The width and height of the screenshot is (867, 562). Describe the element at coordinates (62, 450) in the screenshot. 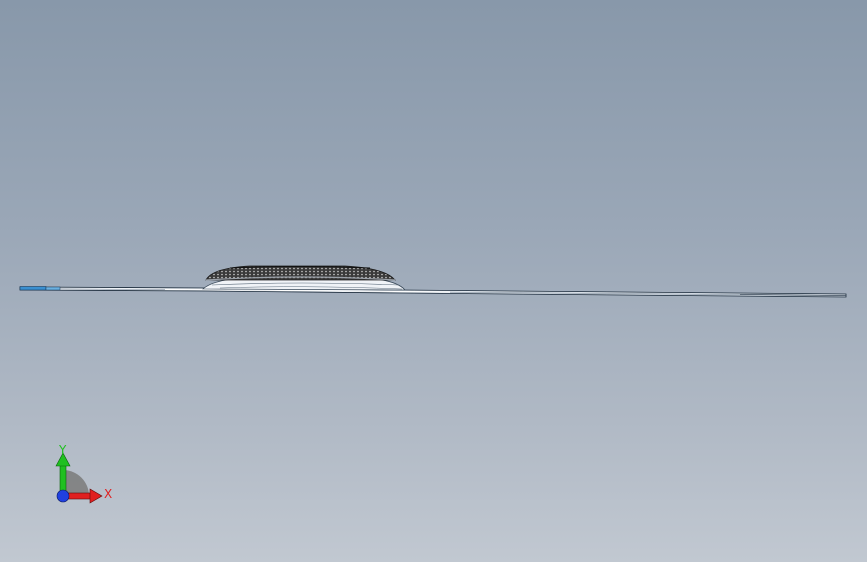

I see `y-axis-label: Y` at that location.